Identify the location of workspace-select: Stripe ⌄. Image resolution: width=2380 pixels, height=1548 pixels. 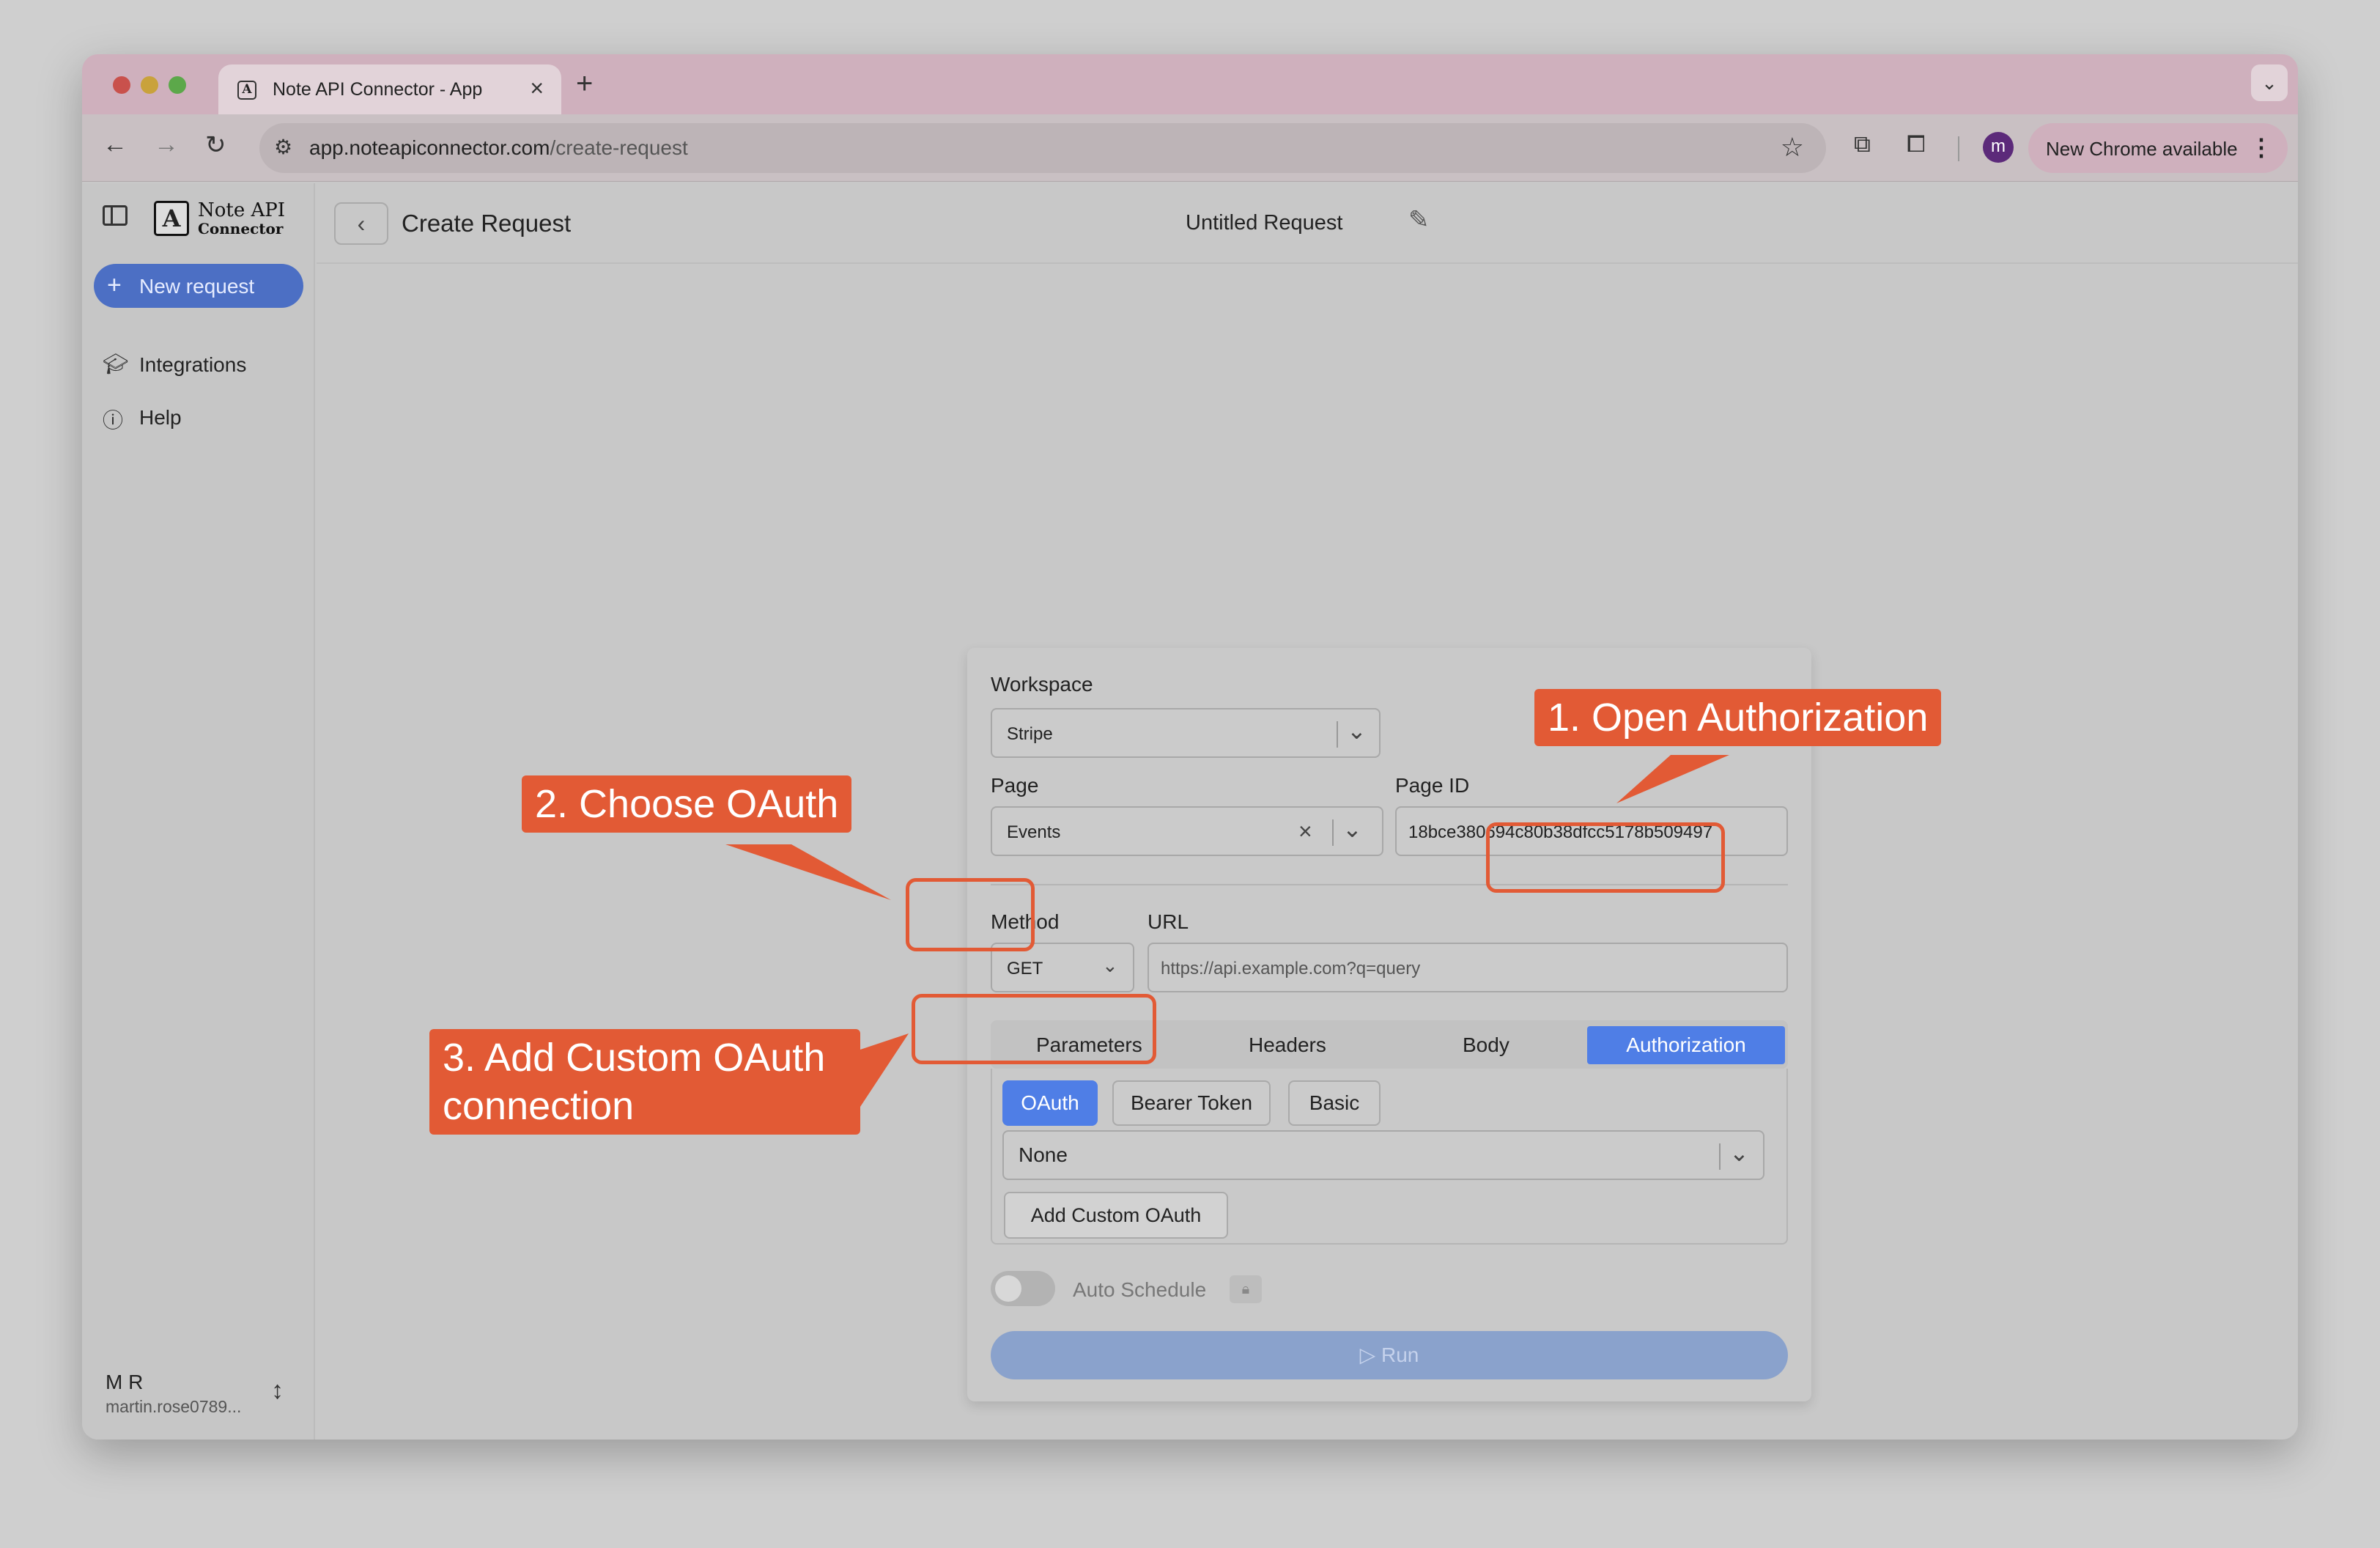
(1186, 733).